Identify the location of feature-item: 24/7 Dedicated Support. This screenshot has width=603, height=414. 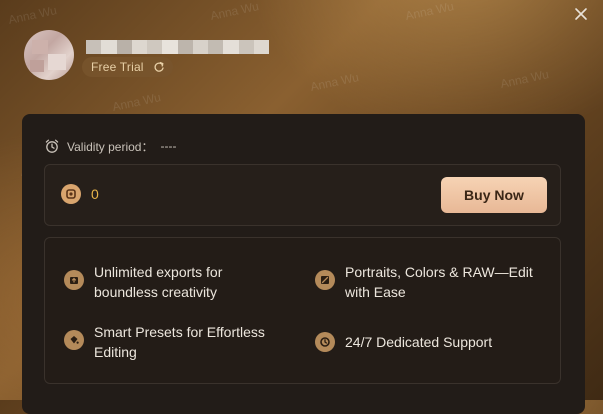
(435, 342).